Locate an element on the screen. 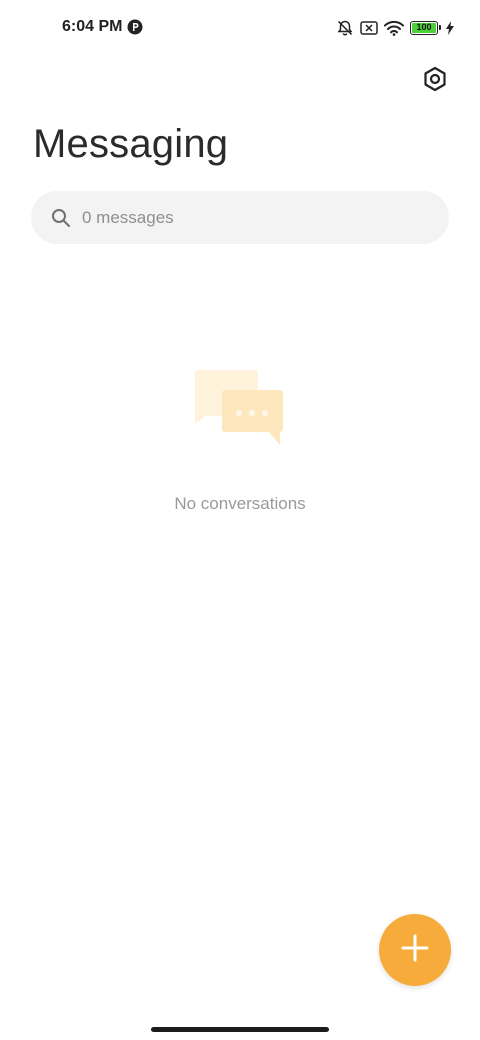 The width and height of the screenshot is (480, 1040). charging-bolt-icon is located at coordinates (450, 28).